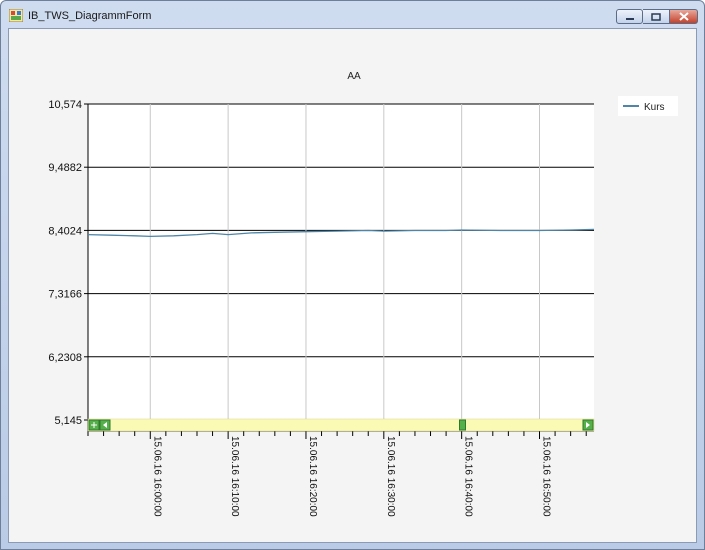  I want to click on title-bar: IB_TWS_DiagrammForm, so click(352, 16).